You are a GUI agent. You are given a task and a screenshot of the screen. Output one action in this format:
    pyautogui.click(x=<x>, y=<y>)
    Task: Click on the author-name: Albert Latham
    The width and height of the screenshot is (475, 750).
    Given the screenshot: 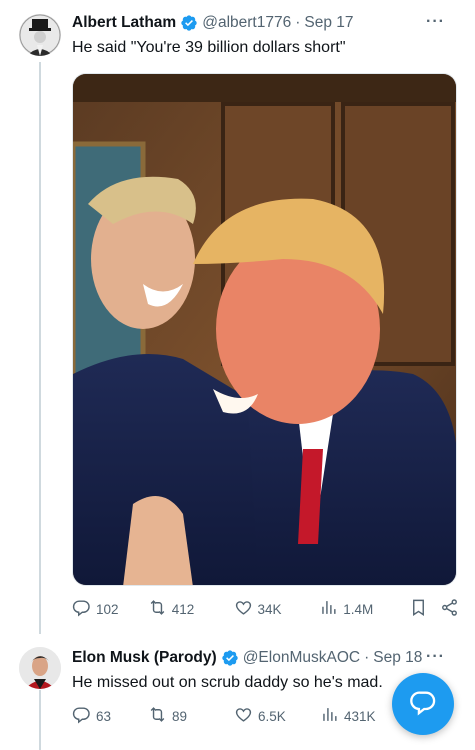 What is the action you would take?
    pyautogui.click(x=124, y=23)
    